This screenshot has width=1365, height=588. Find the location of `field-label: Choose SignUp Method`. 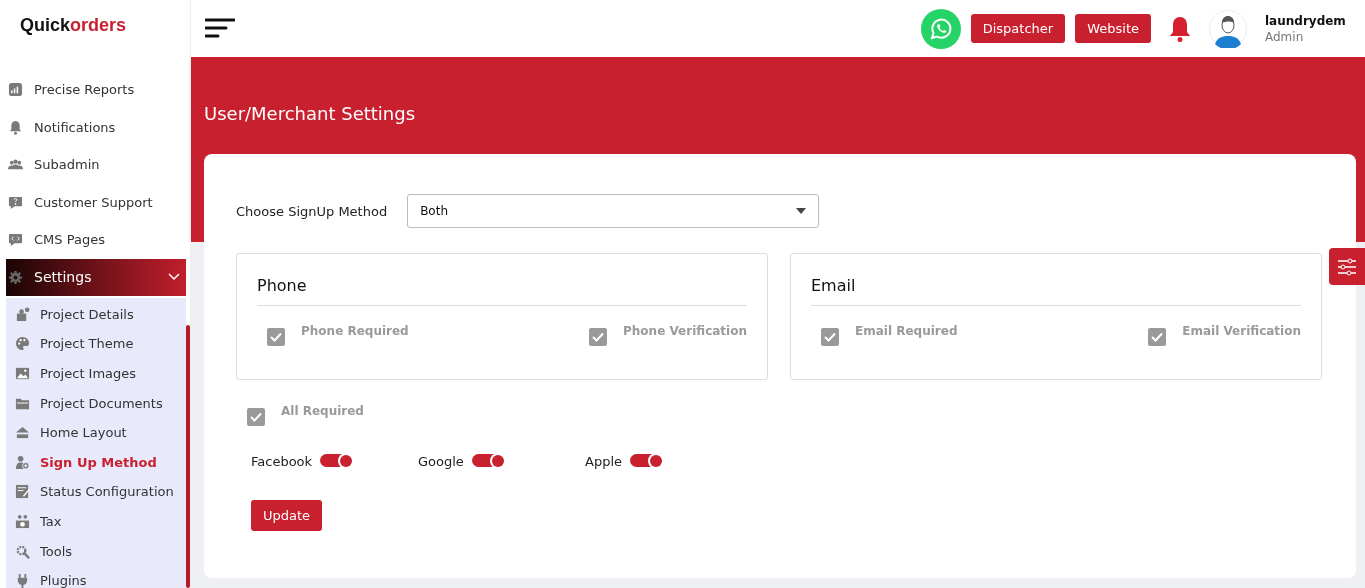

field-label: Choose SignUp Method is located at coordinates (312, 211).